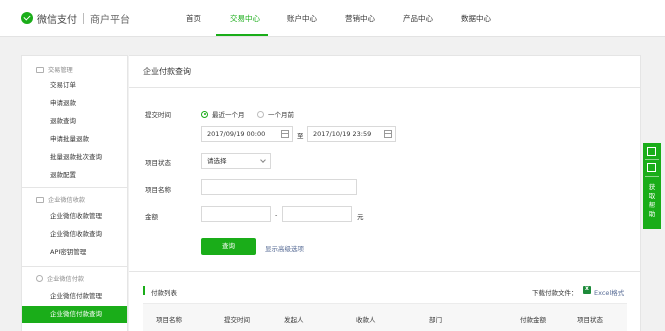 This screenshot has width=665, height=331. Describe the element at coordinates (476, 18) in the screenshot. I see `nav-data-center: 数据中心` at that location.